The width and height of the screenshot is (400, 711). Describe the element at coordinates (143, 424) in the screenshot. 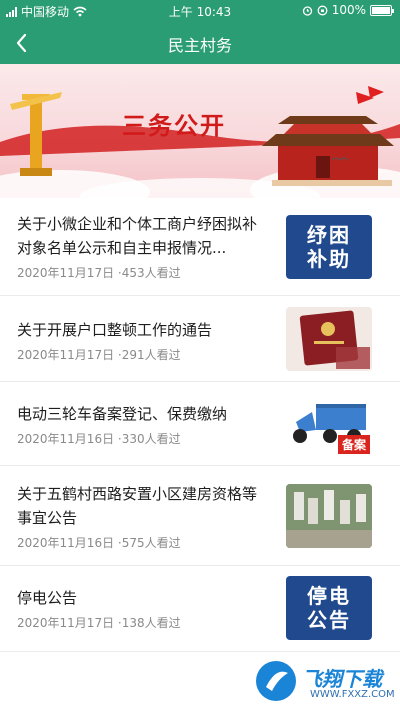

I see `list-item-text: 电动三轮车备案登记、保费缴纳 2020年11月16日 ·330人看过` at that location.